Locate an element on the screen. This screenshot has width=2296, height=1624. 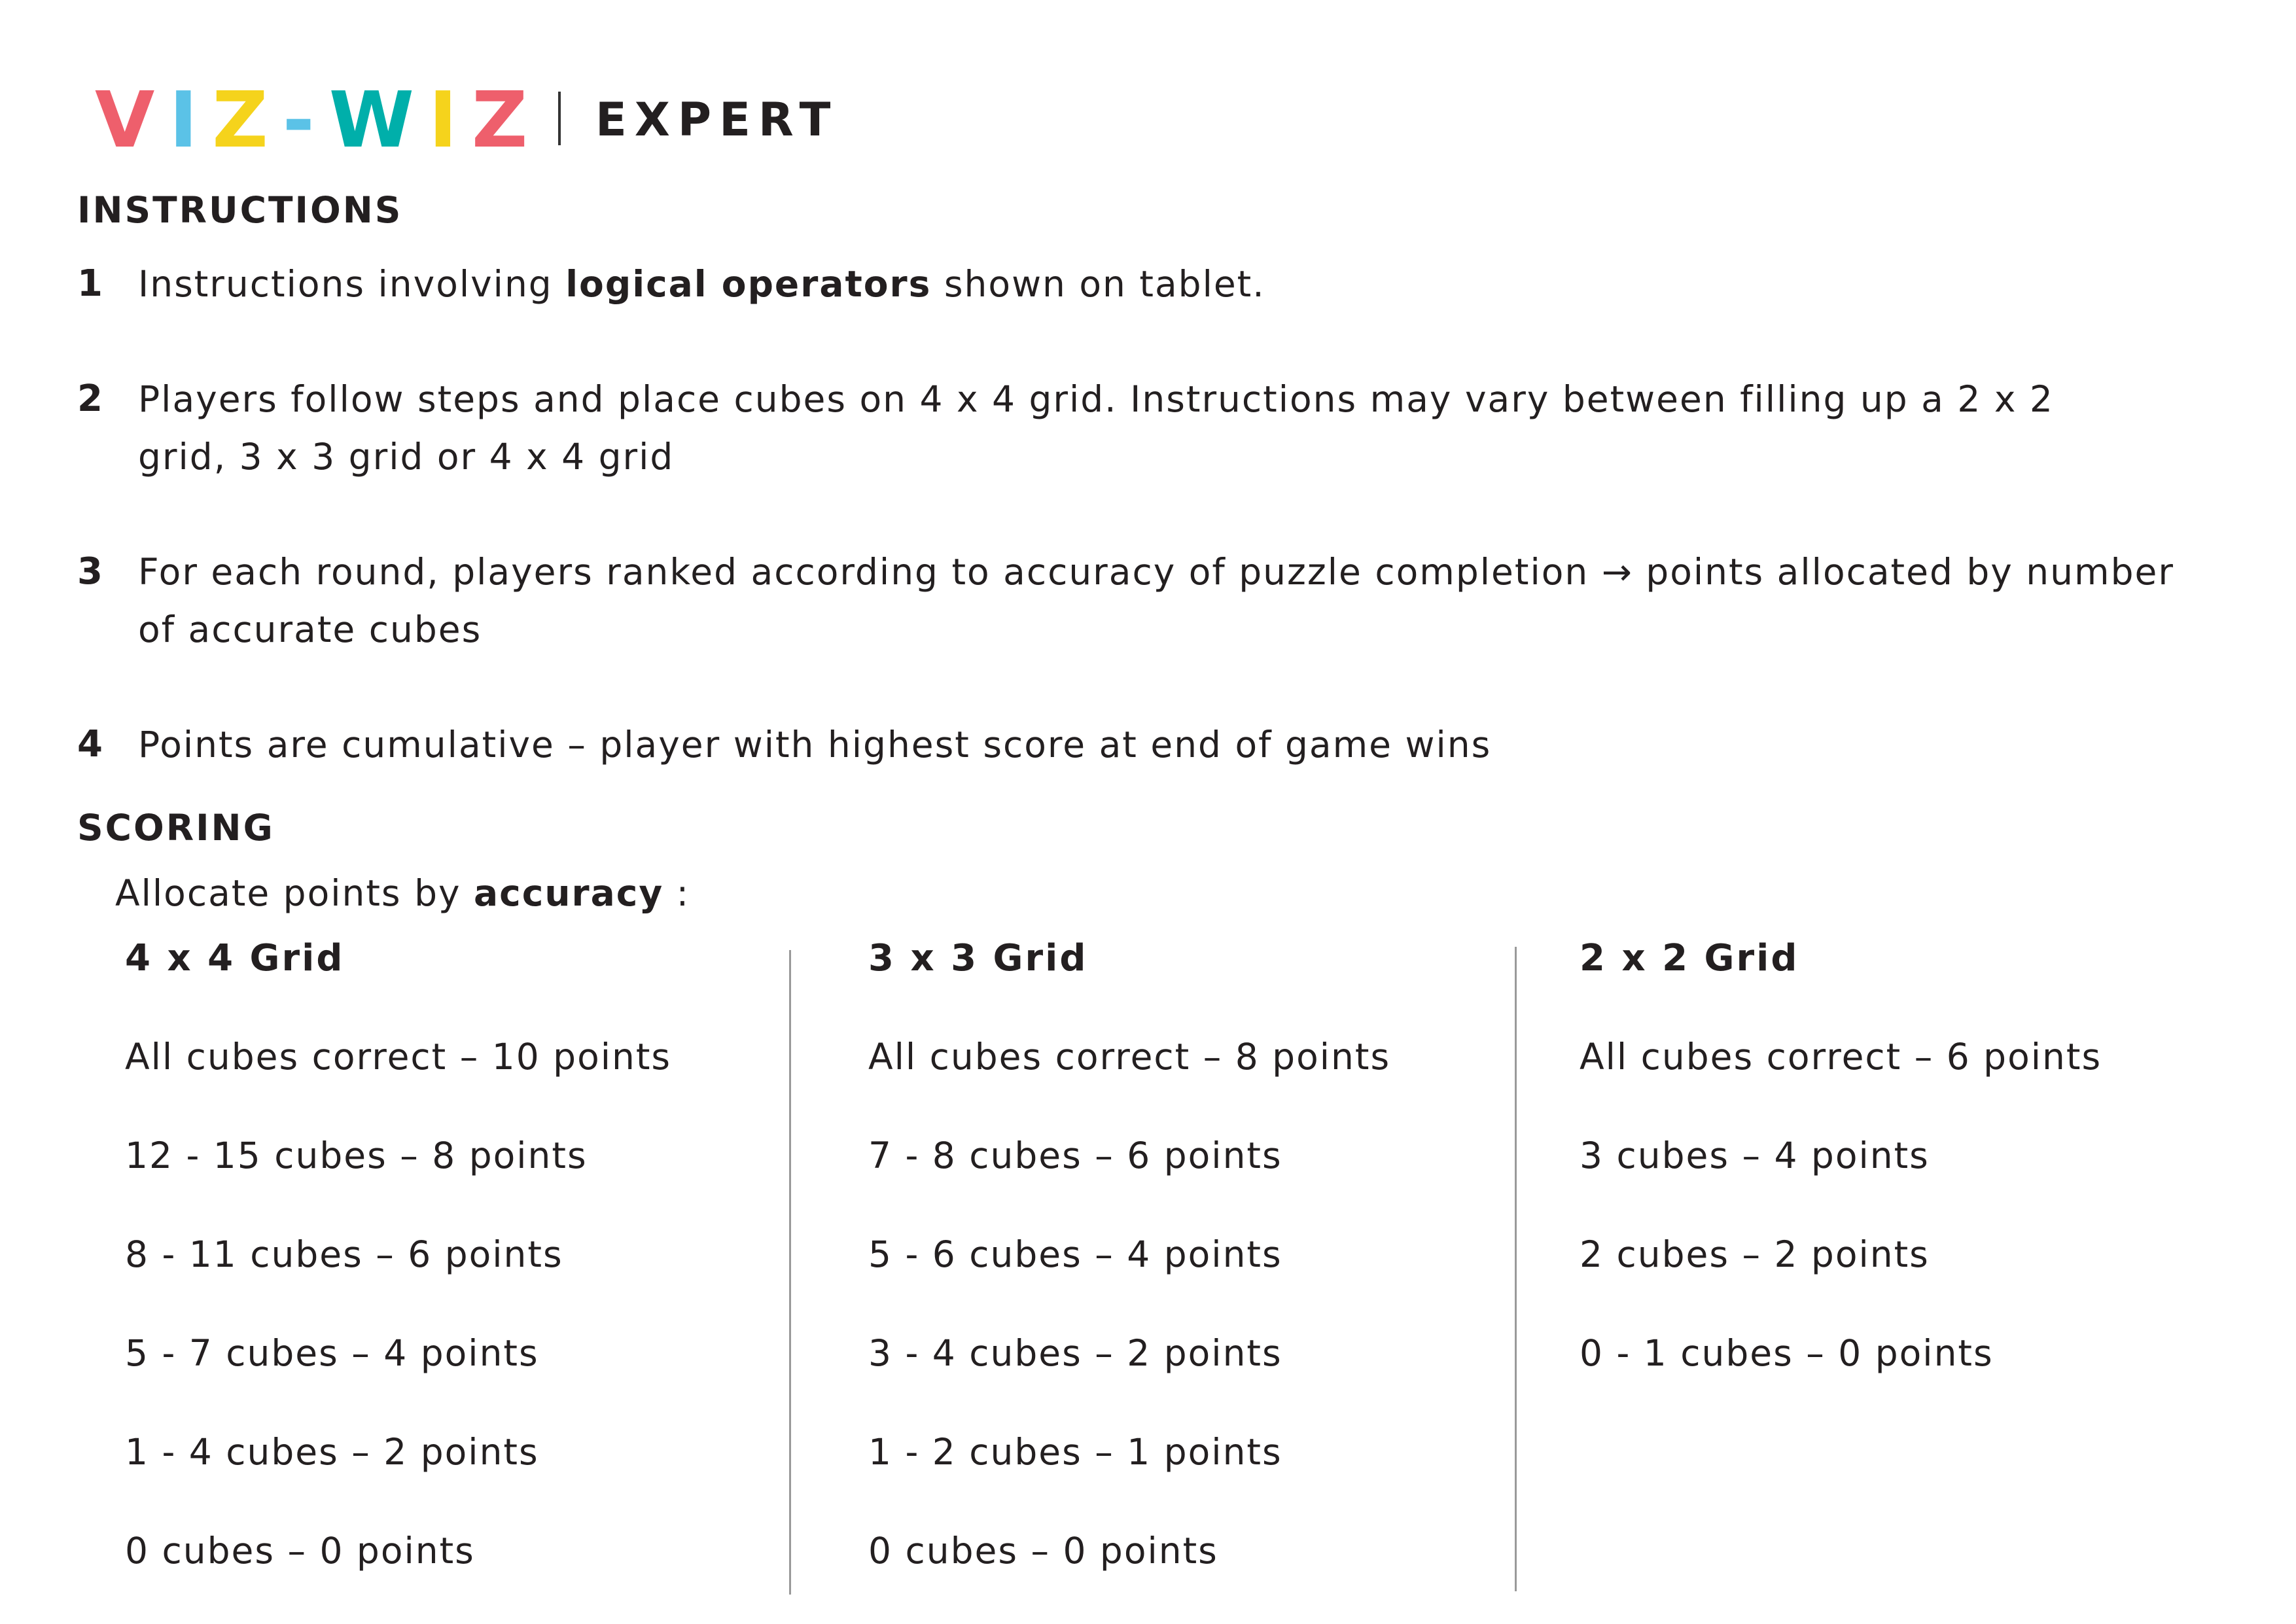
instructions-heading: INSTRUCTIONS is located at coordinates (240, 210).